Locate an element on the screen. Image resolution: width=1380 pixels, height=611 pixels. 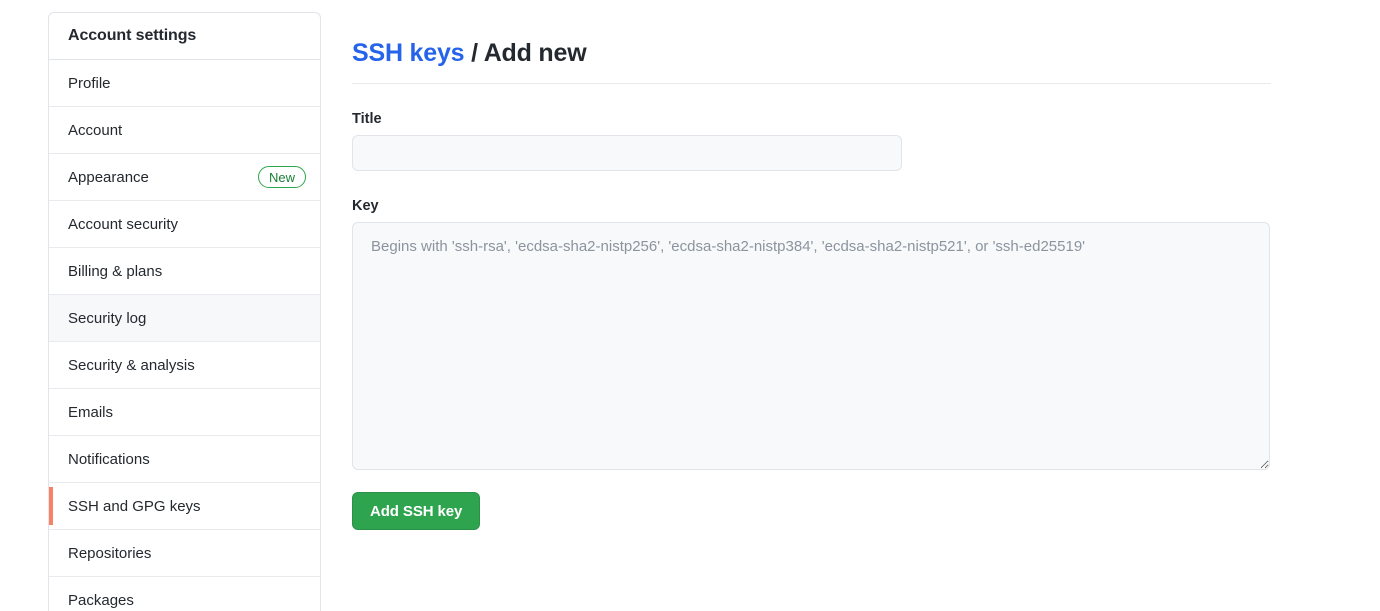
sidebar-item-emails: Emails is located at coordinates (184, 412).